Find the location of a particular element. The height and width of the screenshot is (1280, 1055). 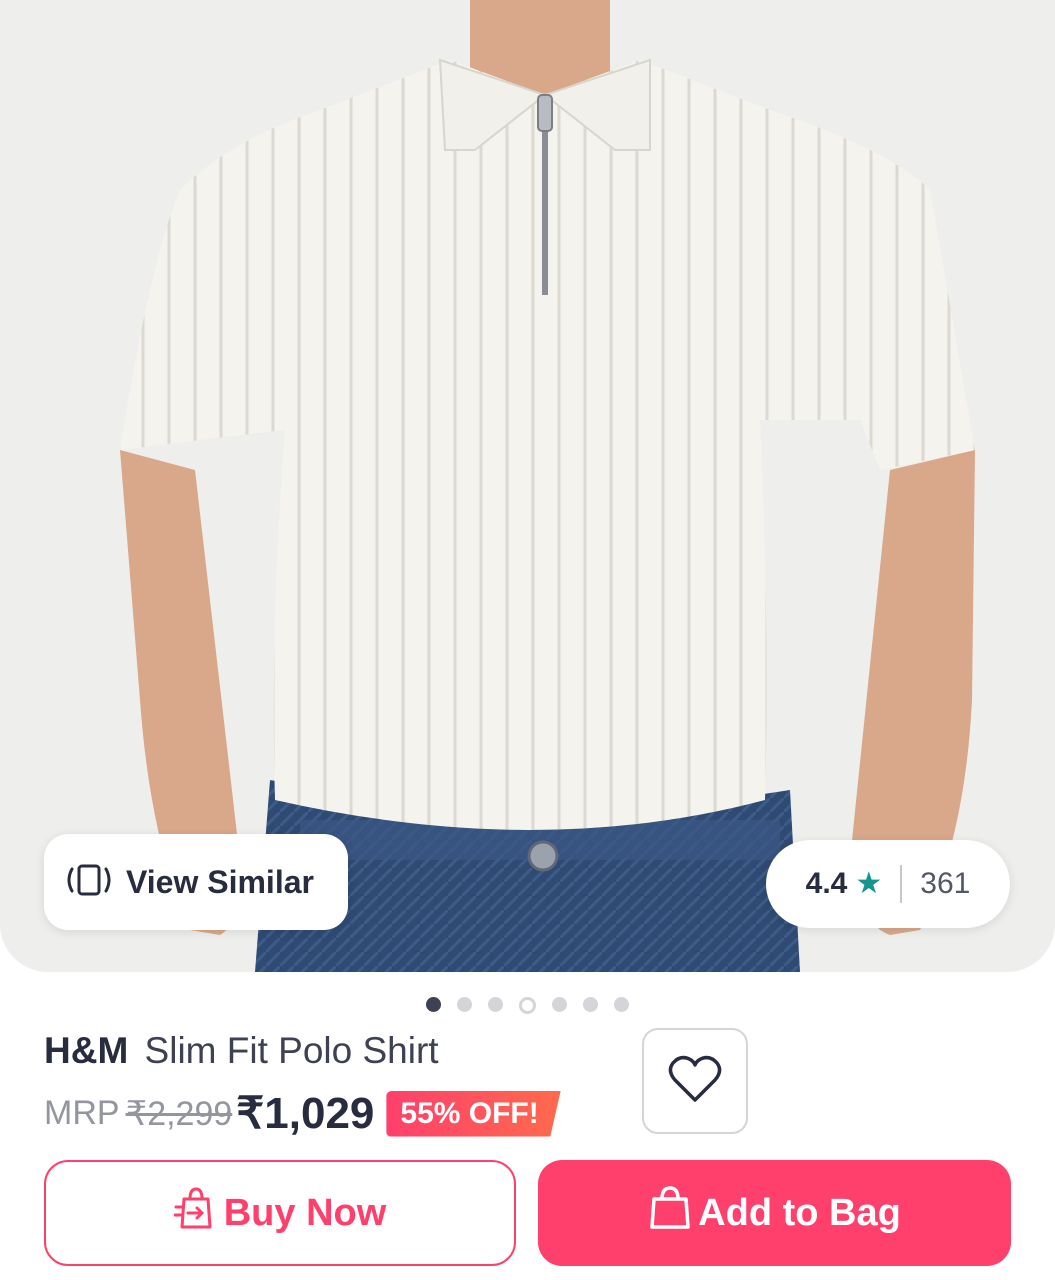

rating-badge: 4.4 ★ 361 is located at coordinates (888, 884).